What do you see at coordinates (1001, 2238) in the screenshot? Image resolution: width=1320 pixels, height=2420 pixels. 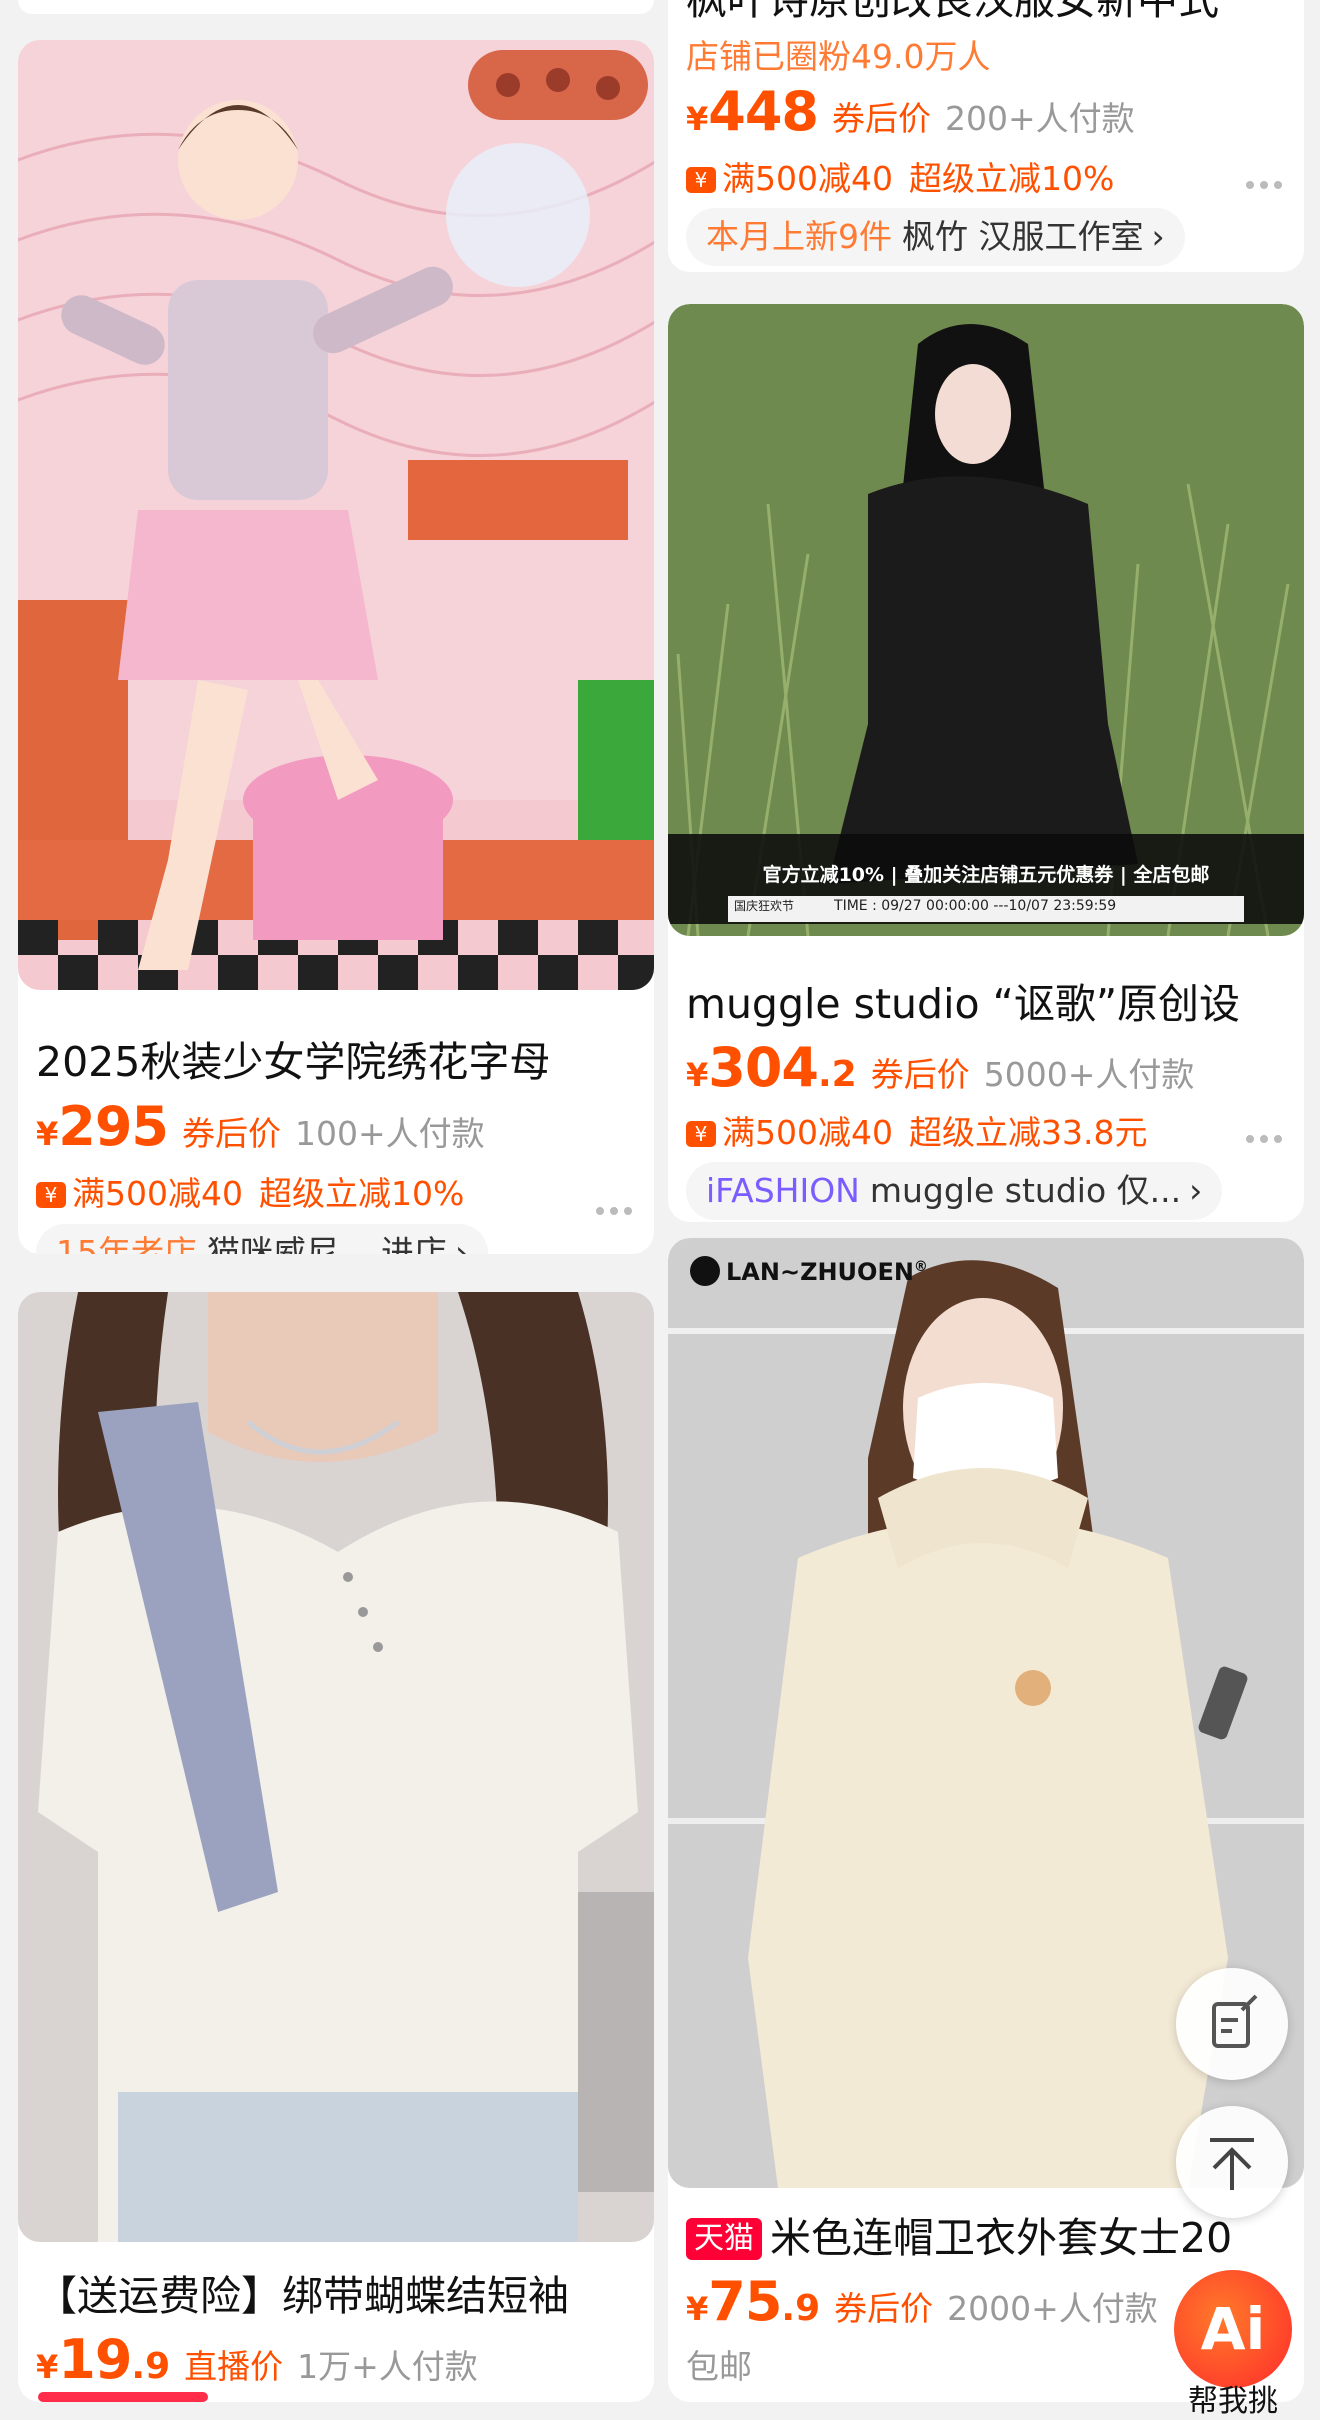 I see `product-title-text: 米色连帽卫衣外套女士20` at bounding box center [1001, 2238].